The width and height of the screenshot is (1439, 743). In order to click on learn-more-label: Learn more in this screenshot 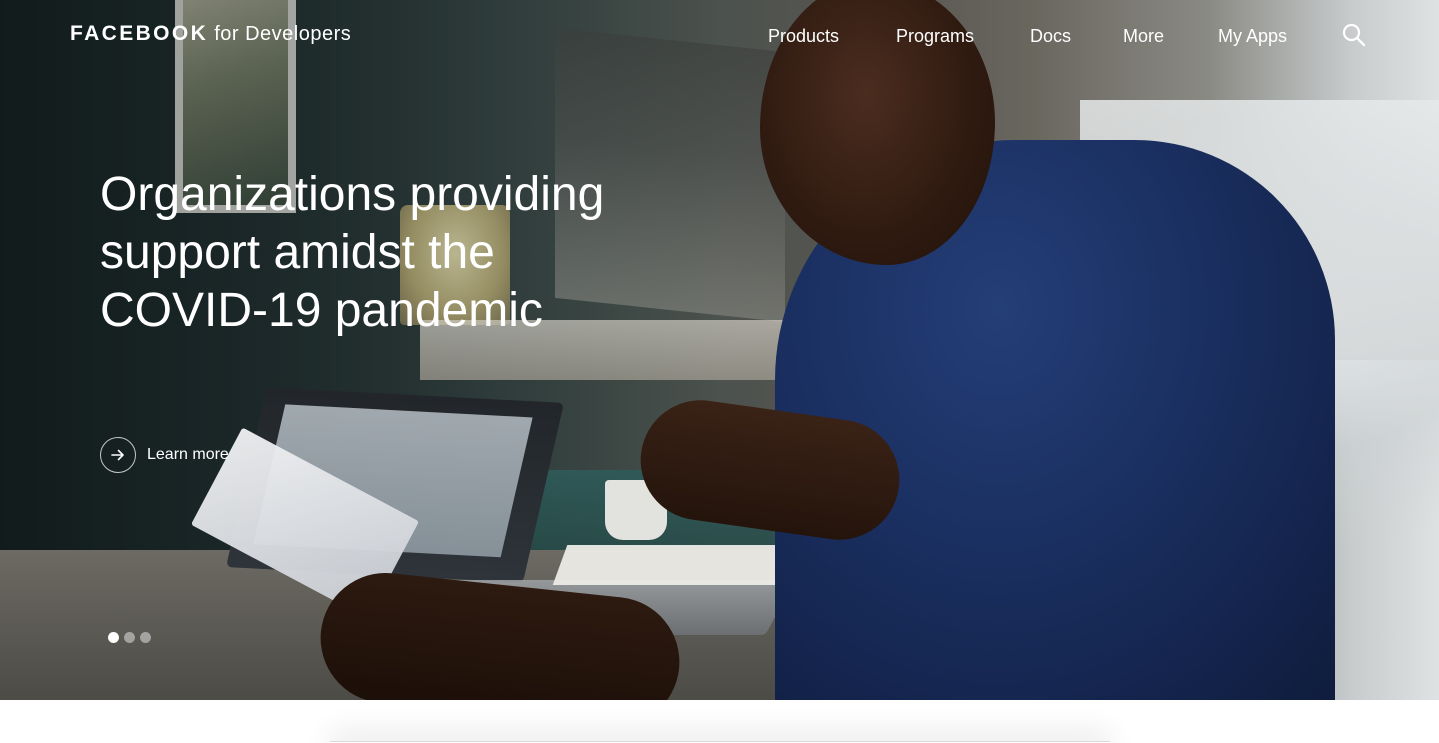, I will do `click(188, 455)`.